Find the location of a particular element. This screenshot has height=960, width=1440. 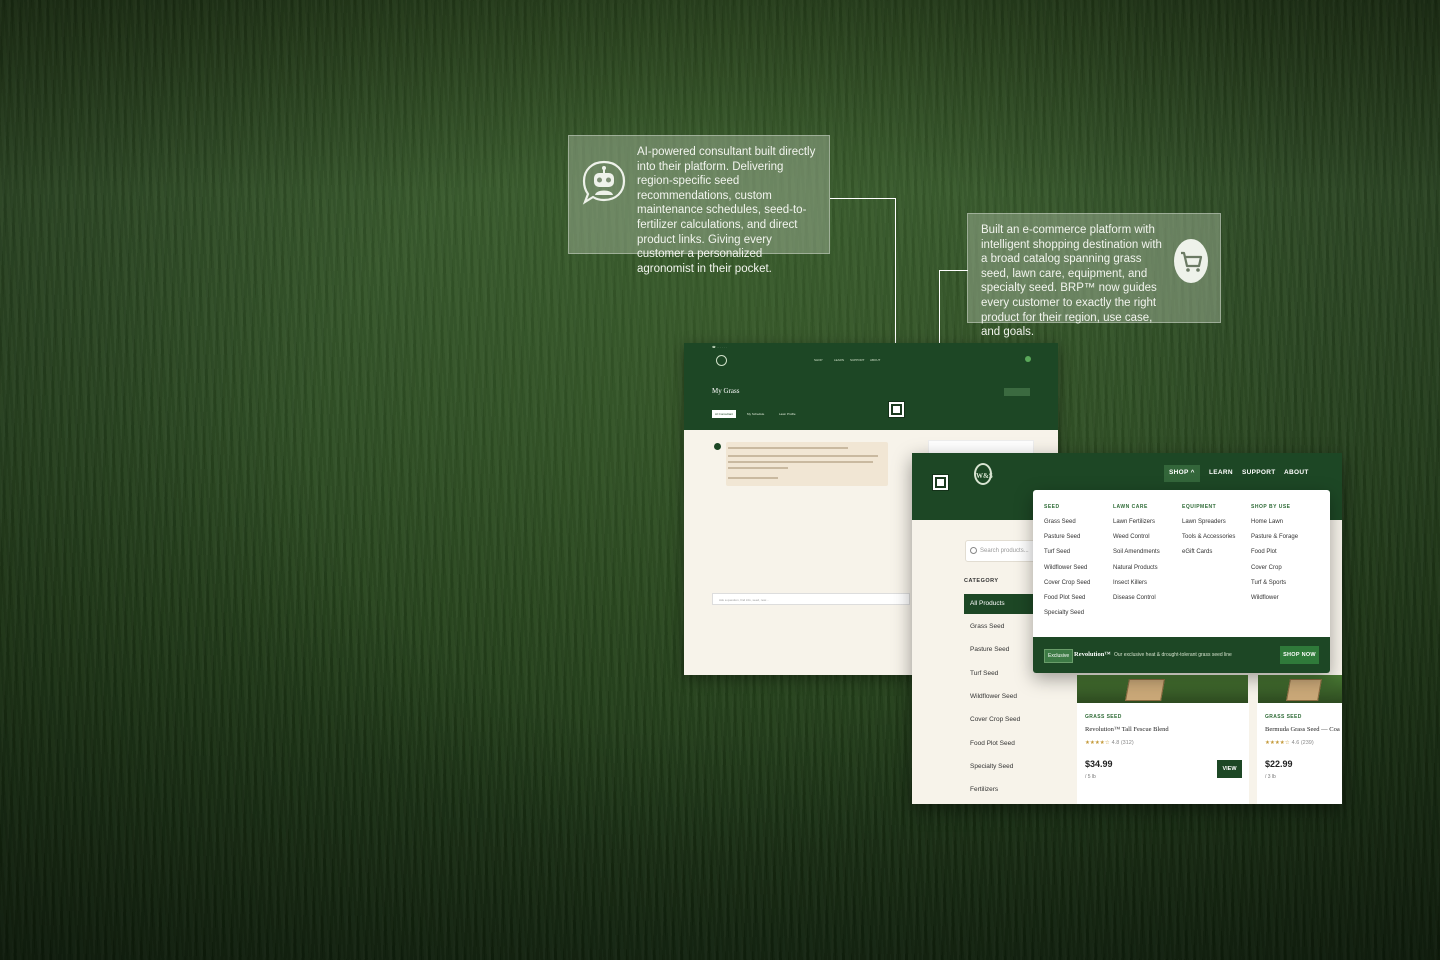

category-specialty-seed: Specialty Seed is located at coordinates (1004, 767).